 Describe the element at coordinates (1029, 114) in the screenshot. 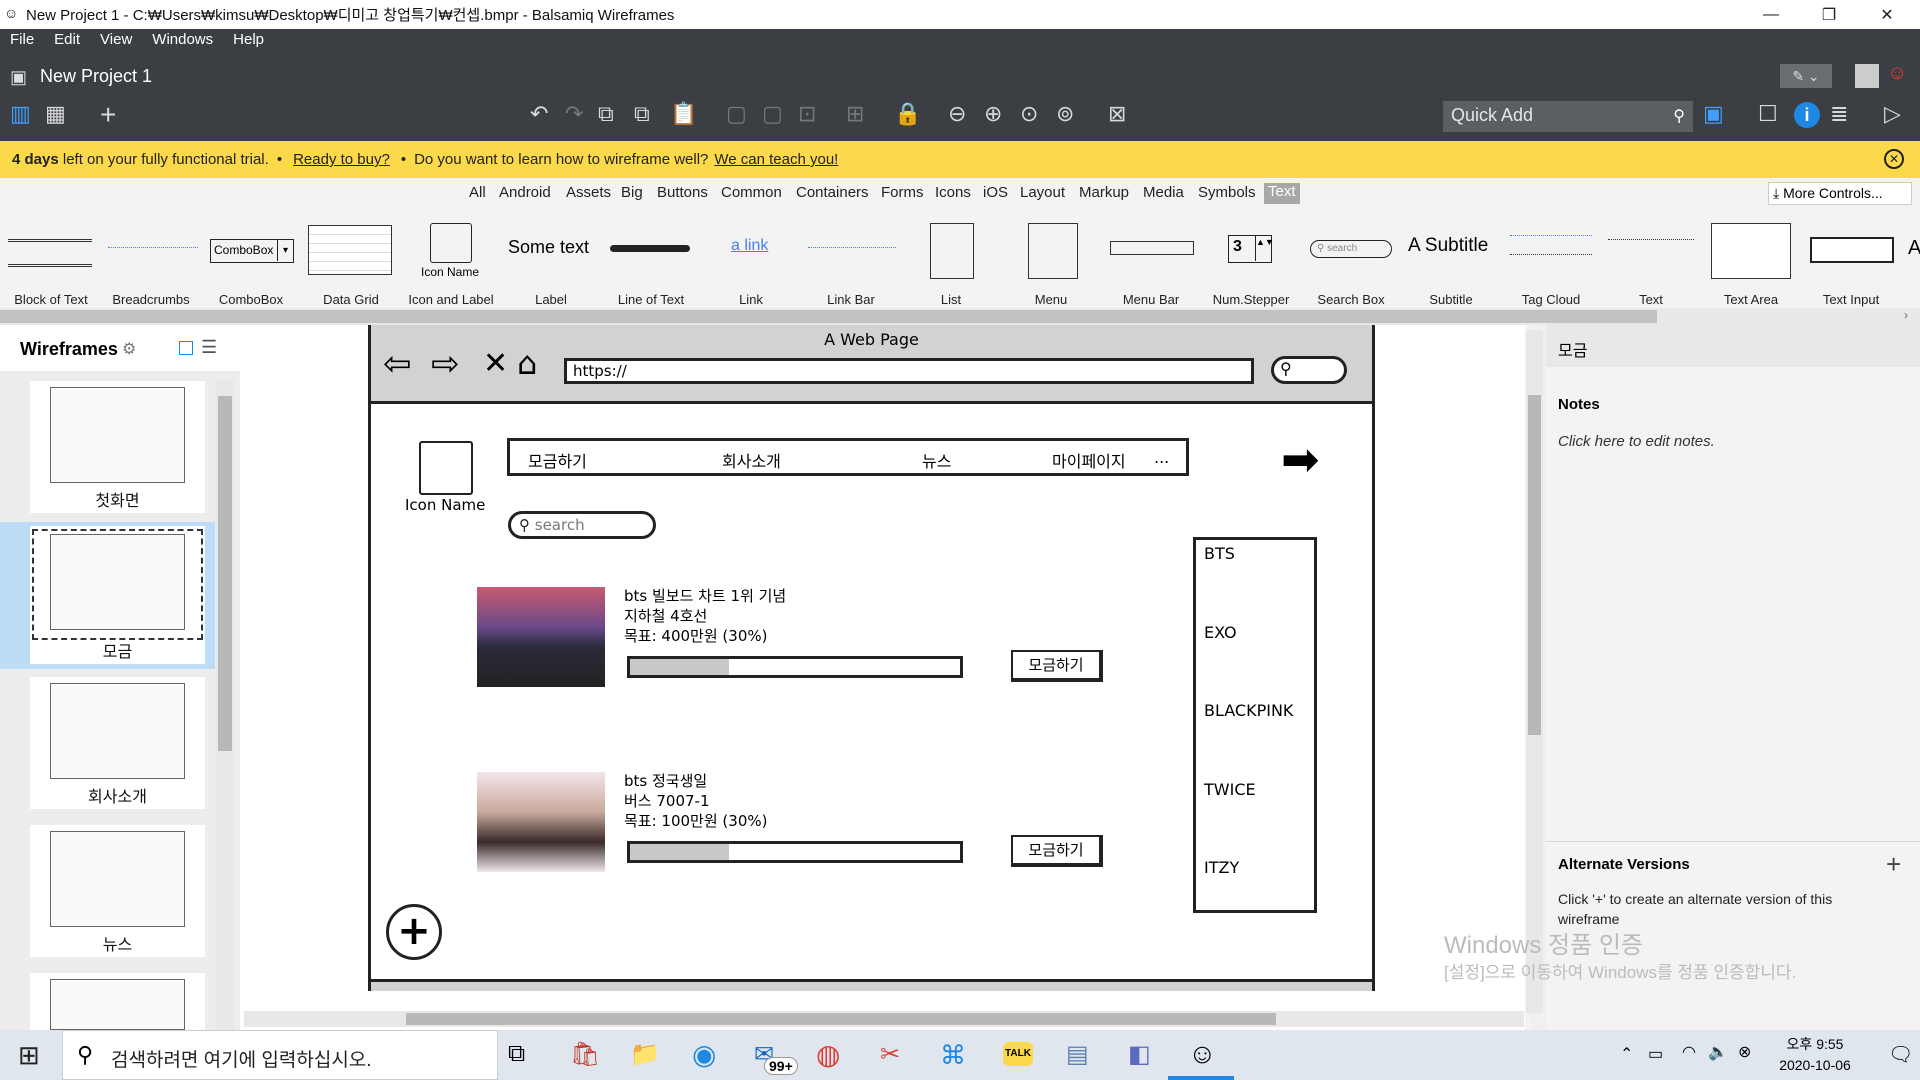

I see `zoom-actual-icon: ⊙` at that location.